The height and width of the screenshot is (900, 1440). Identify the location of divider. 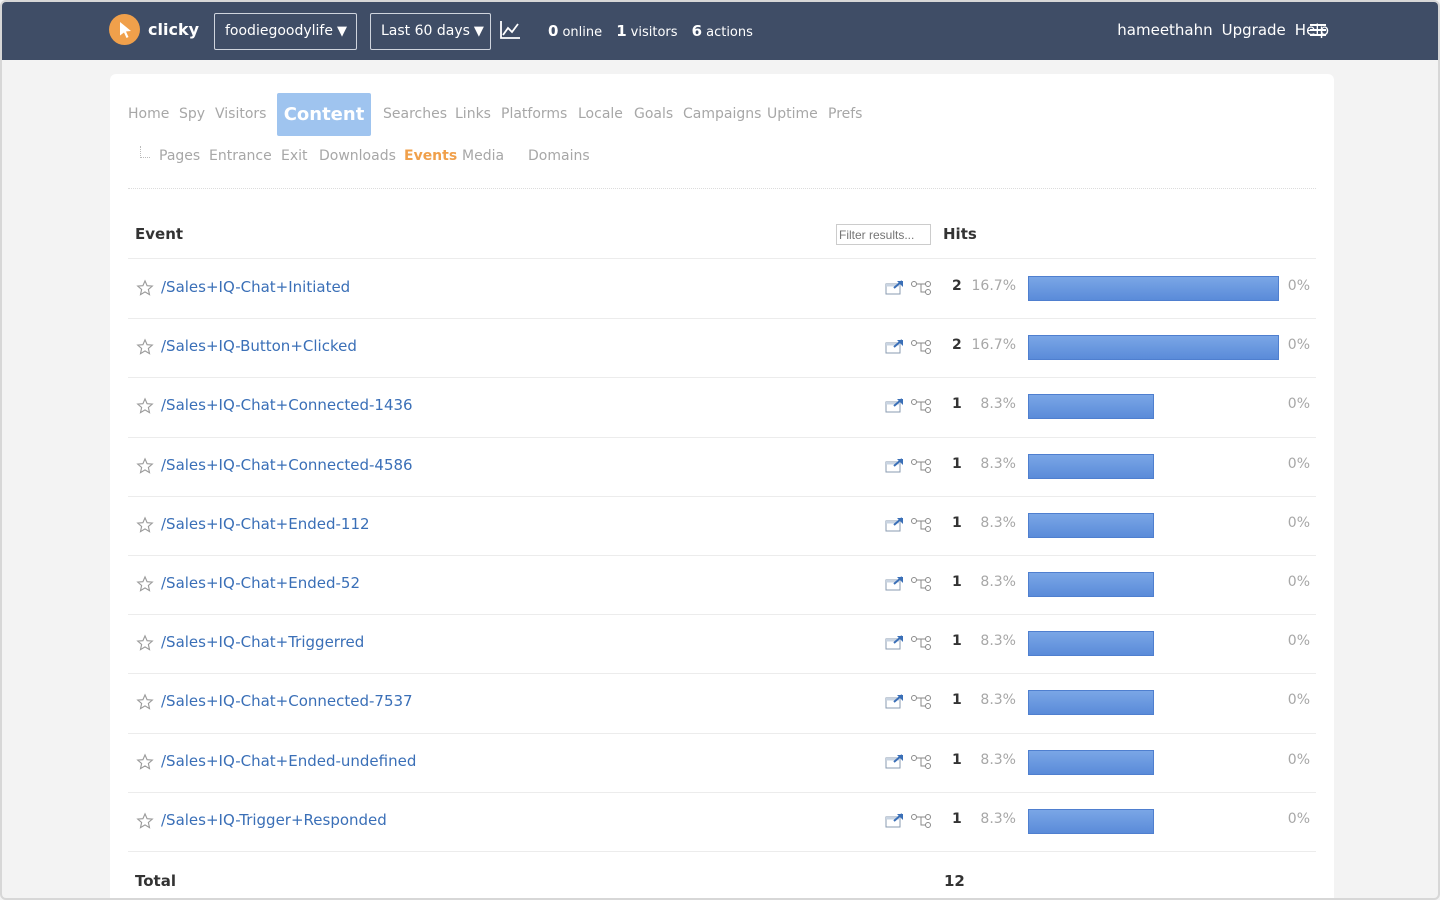
(722, 188).